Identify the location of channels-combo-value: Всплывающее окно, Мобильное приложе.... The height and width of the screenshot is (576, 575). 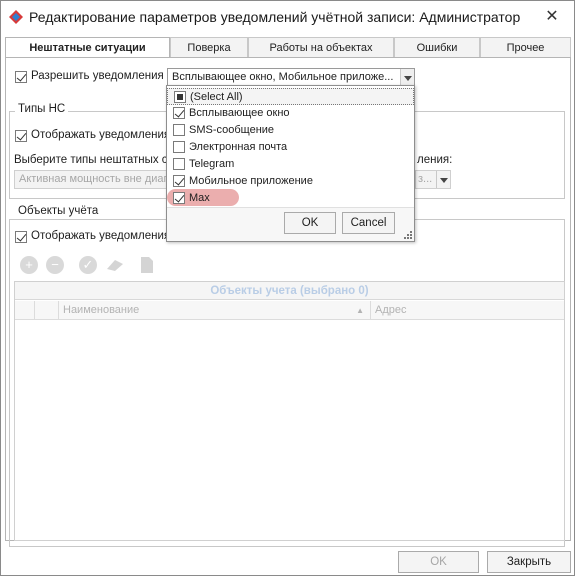
(283, 77).